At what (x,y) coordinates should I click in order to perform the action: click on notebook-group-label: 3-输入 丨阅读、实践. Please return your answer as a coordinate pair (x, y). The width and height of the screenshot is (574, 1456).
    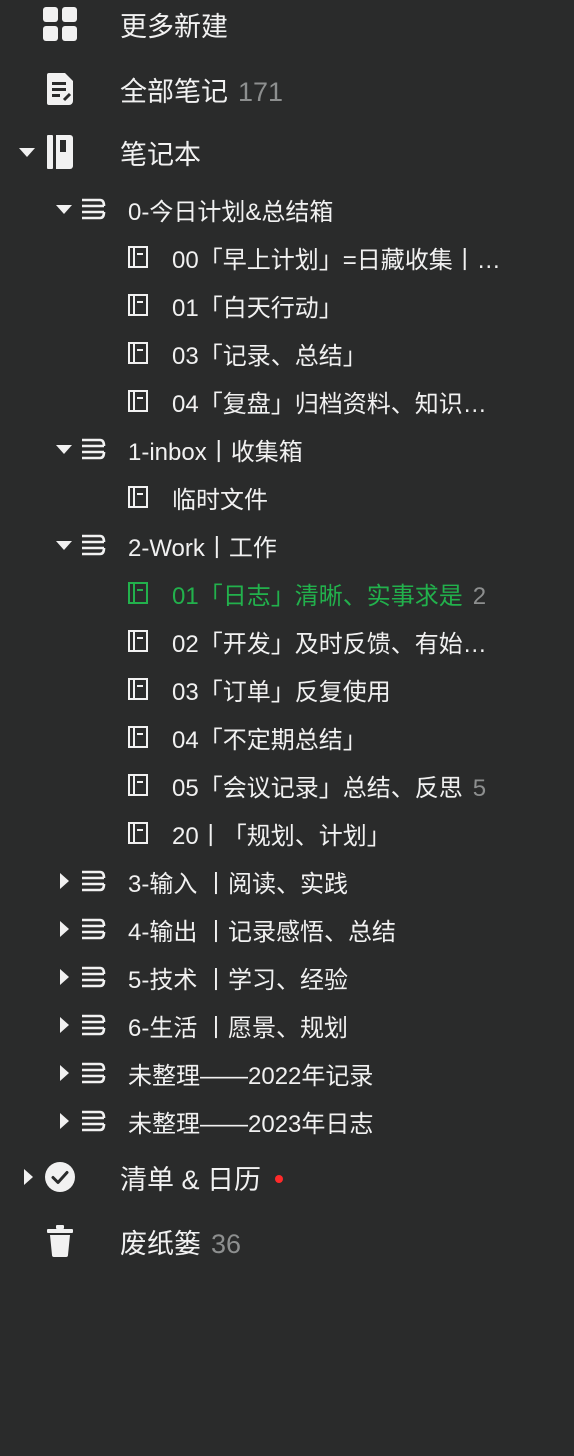
    Looking at the image, I should click on (238, 884).